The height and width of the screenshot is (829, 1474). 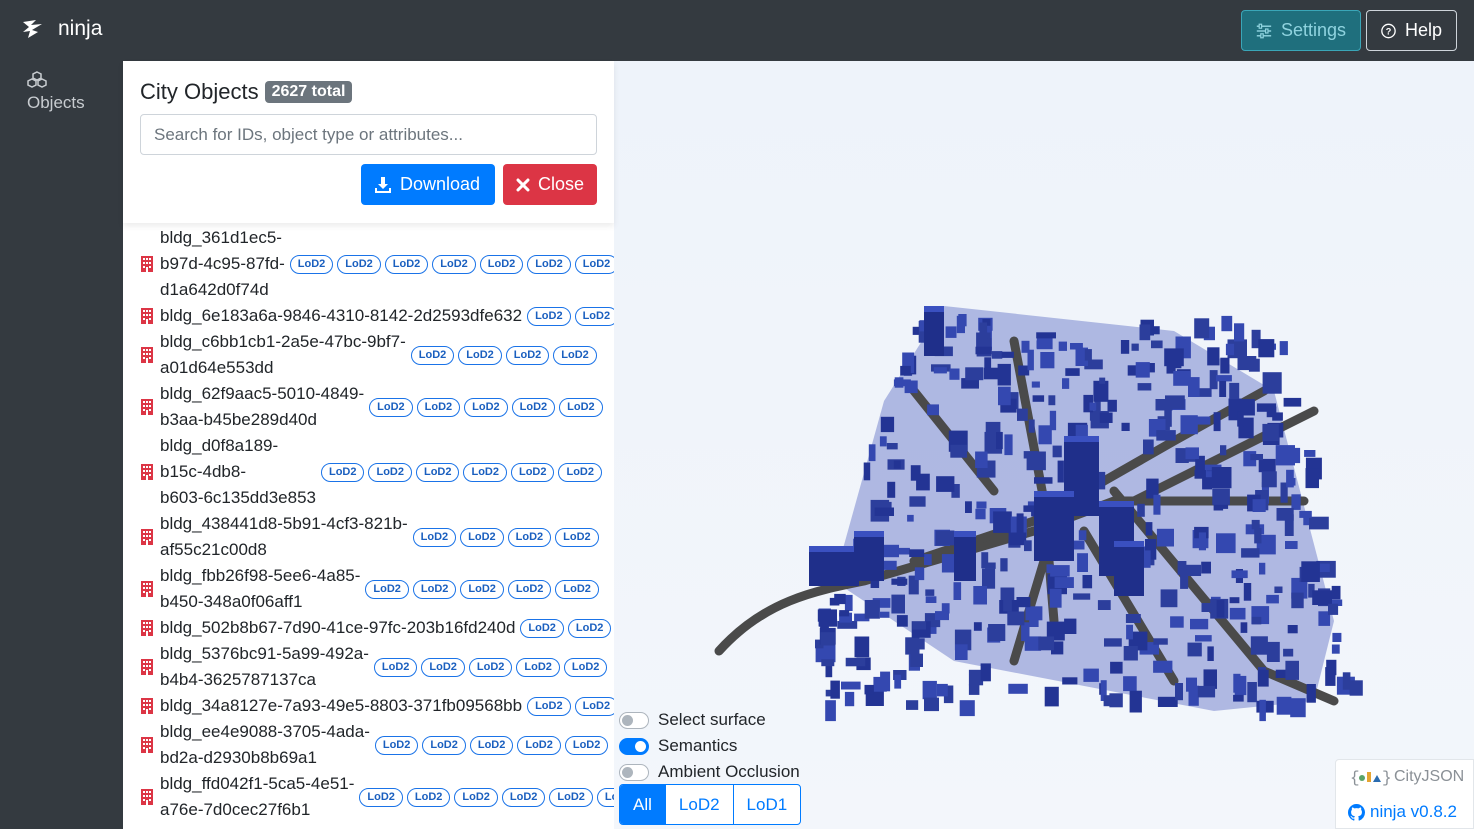 I want to click on select-surface-switch, so click(x=634, y=720).